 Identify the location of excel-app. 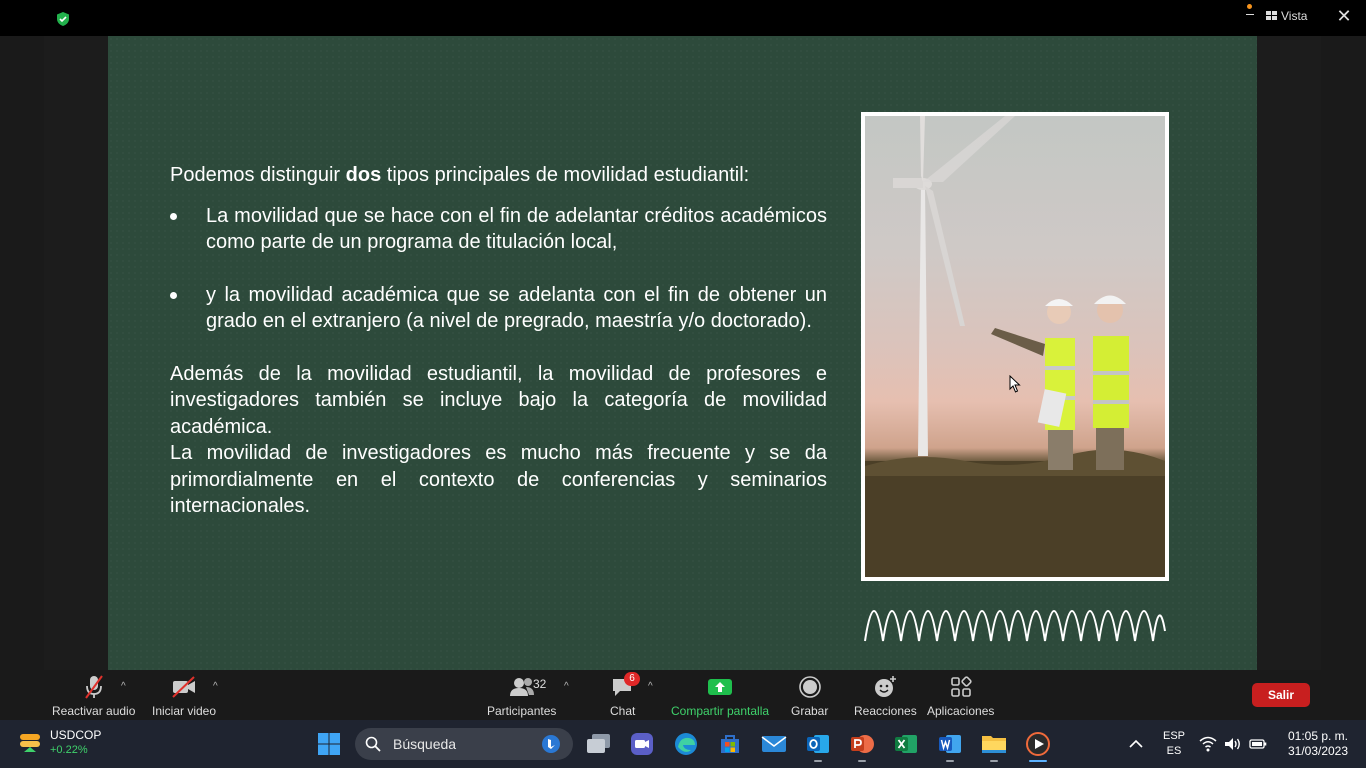
(906, 744).